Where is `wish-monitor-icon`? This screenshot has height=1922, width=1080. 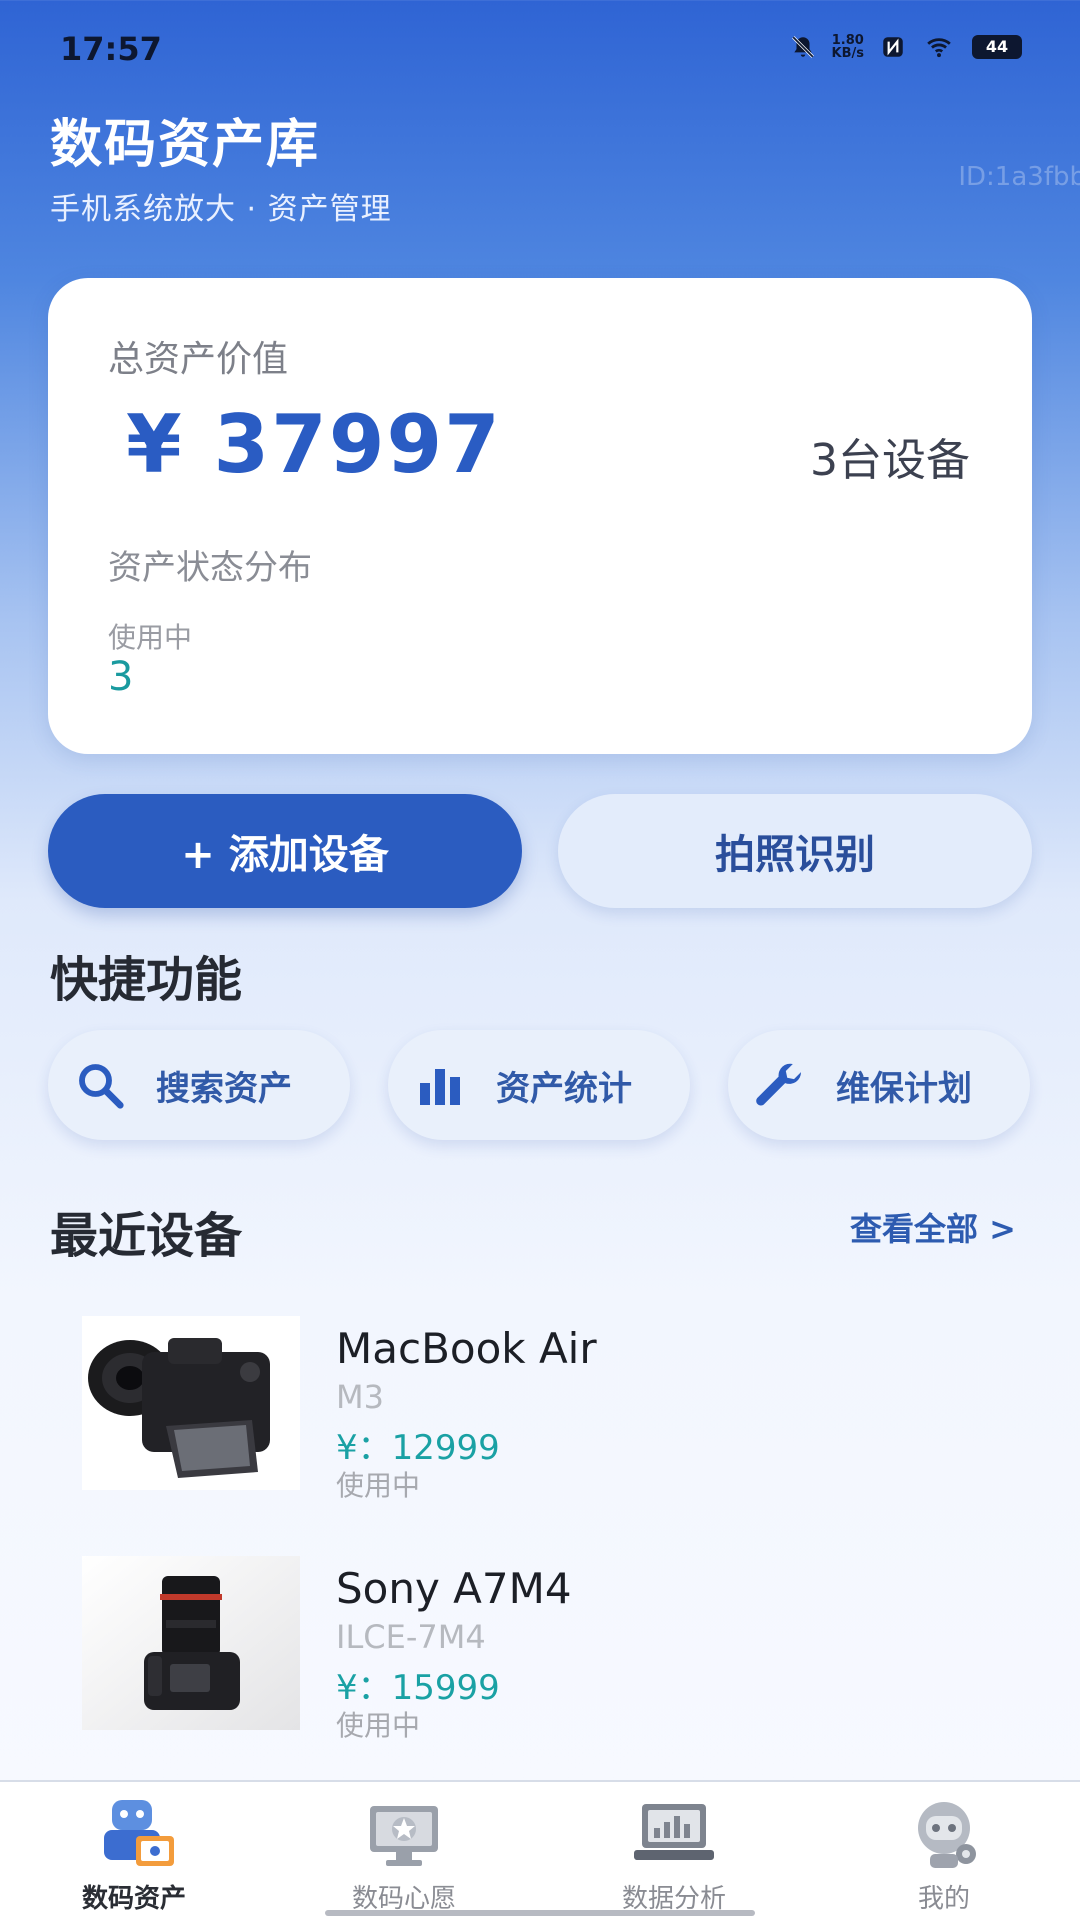 wish-monitor-icon is located at coordinates (404, 1836).